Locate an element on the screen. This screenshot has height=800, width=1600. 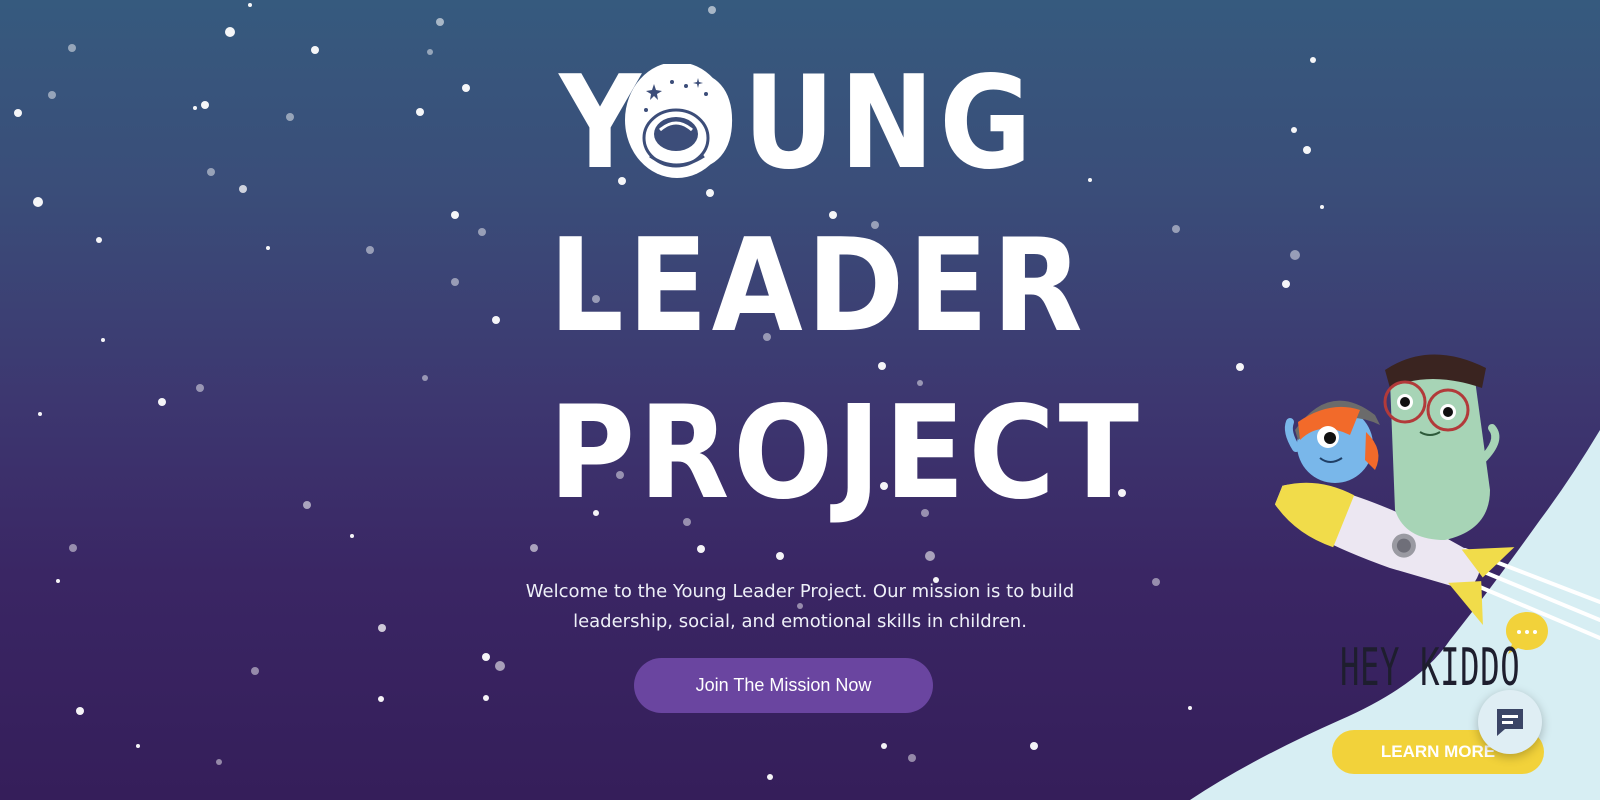
chat-icon is located at coordinates (1510, 722).